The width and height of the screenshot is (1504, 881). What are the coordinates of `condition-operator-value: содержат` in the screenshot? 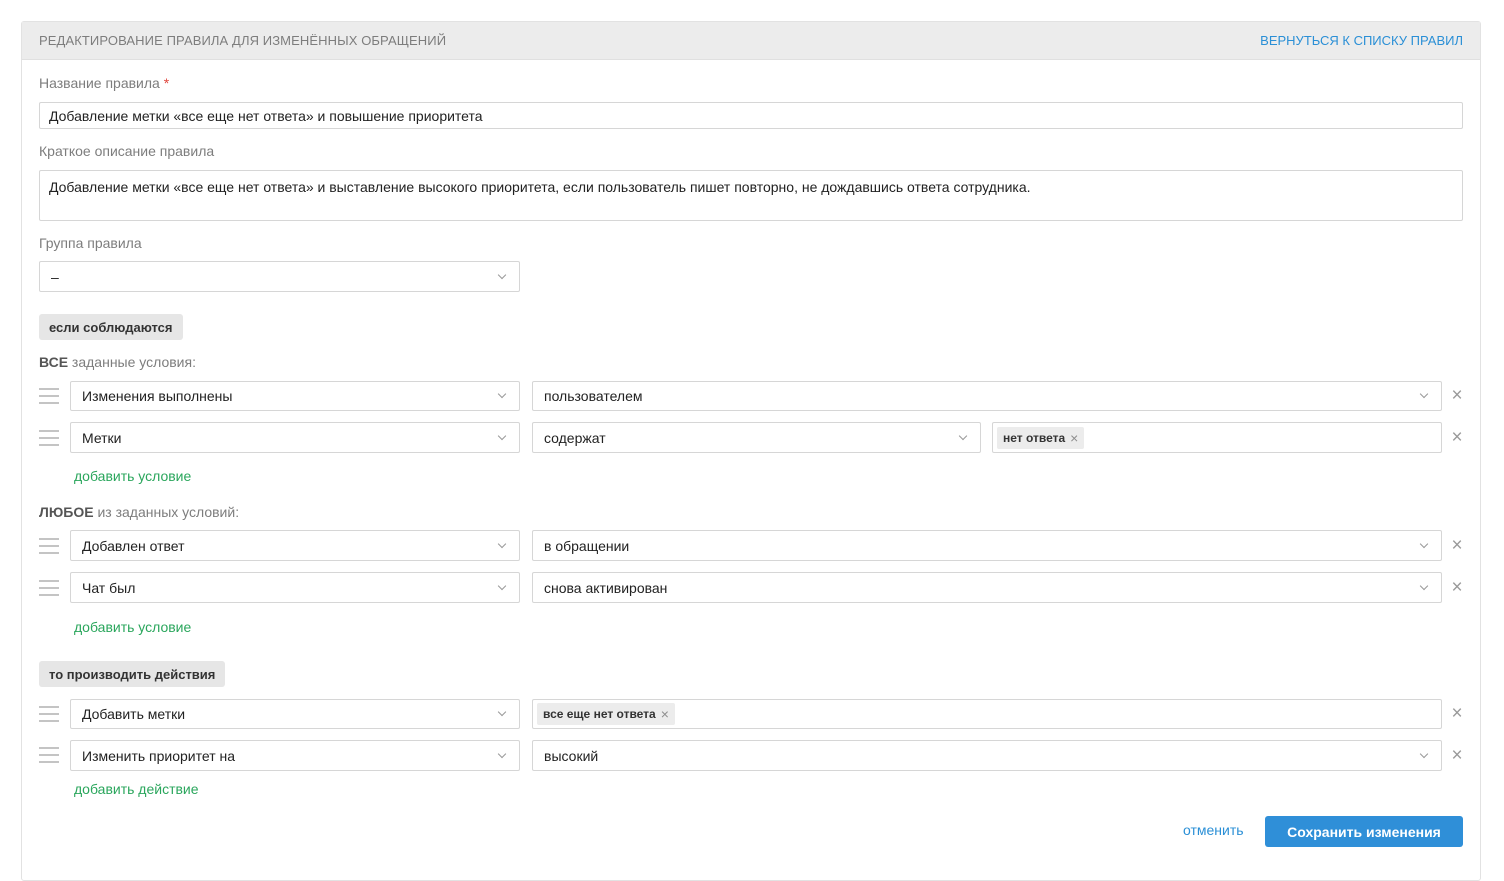 It's located at (575, 437).